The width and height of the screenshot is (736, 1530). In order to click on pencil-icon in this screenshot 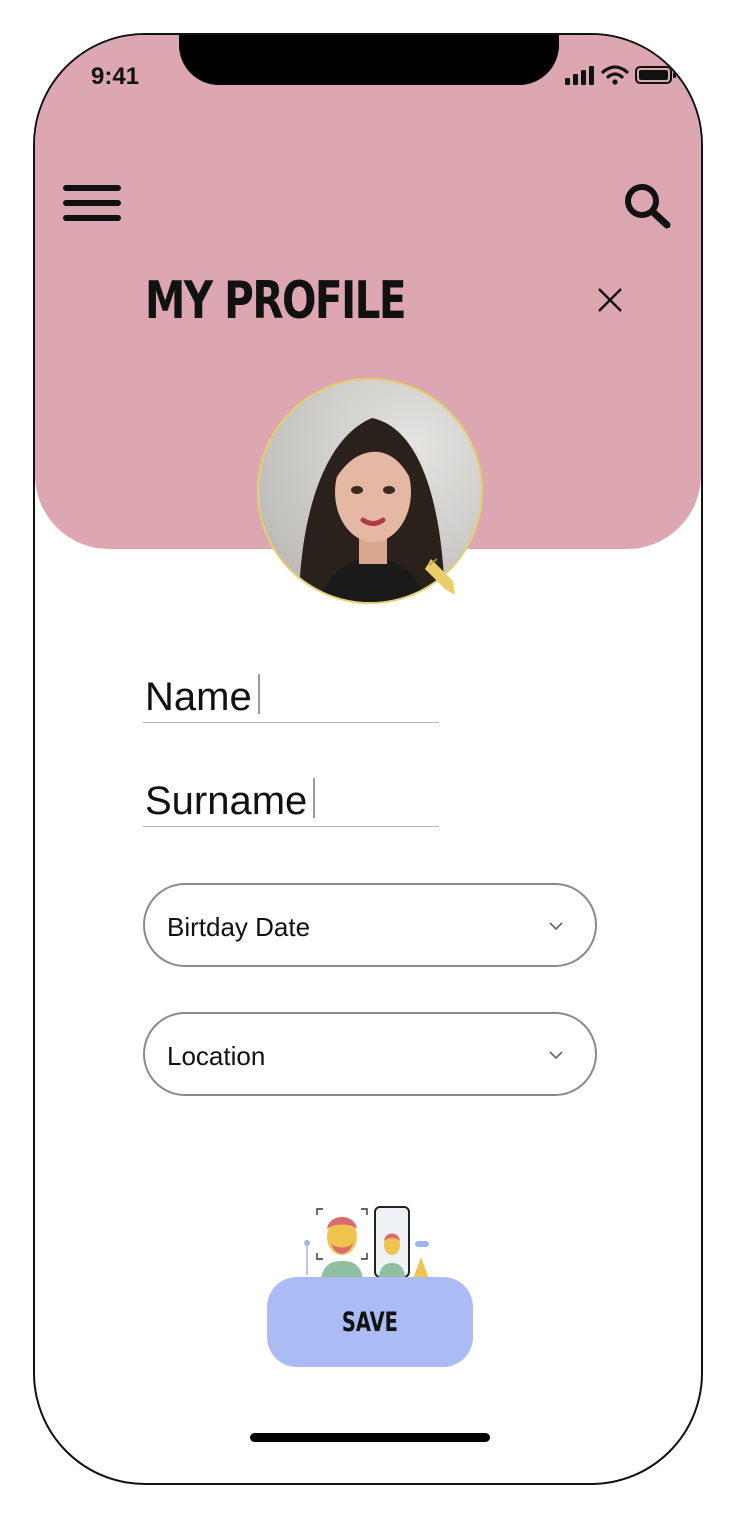, I will do `click(440, 577)`.